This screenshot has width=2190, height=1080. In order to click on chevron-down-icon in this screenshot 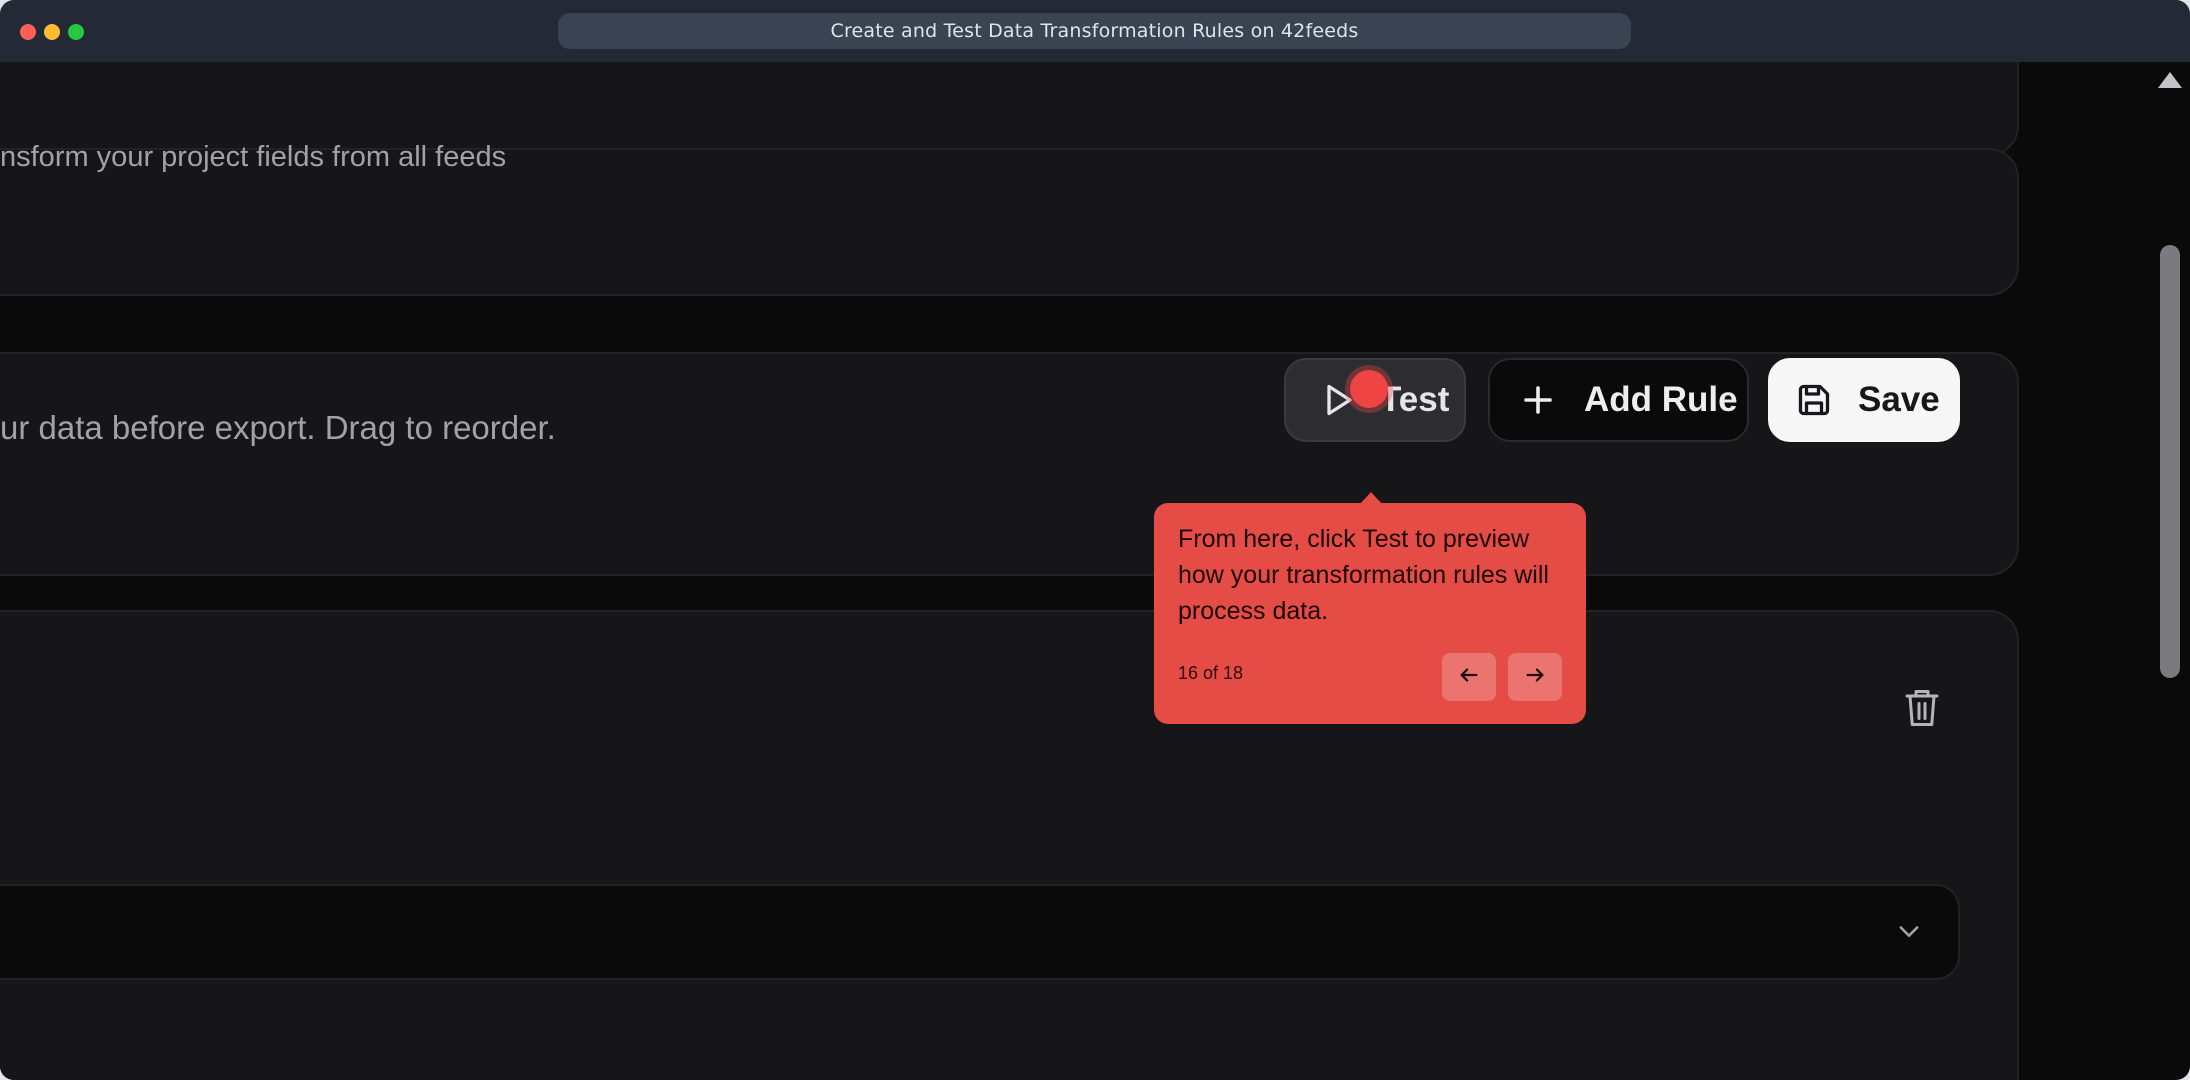, I will do `click(1909, 931)`.